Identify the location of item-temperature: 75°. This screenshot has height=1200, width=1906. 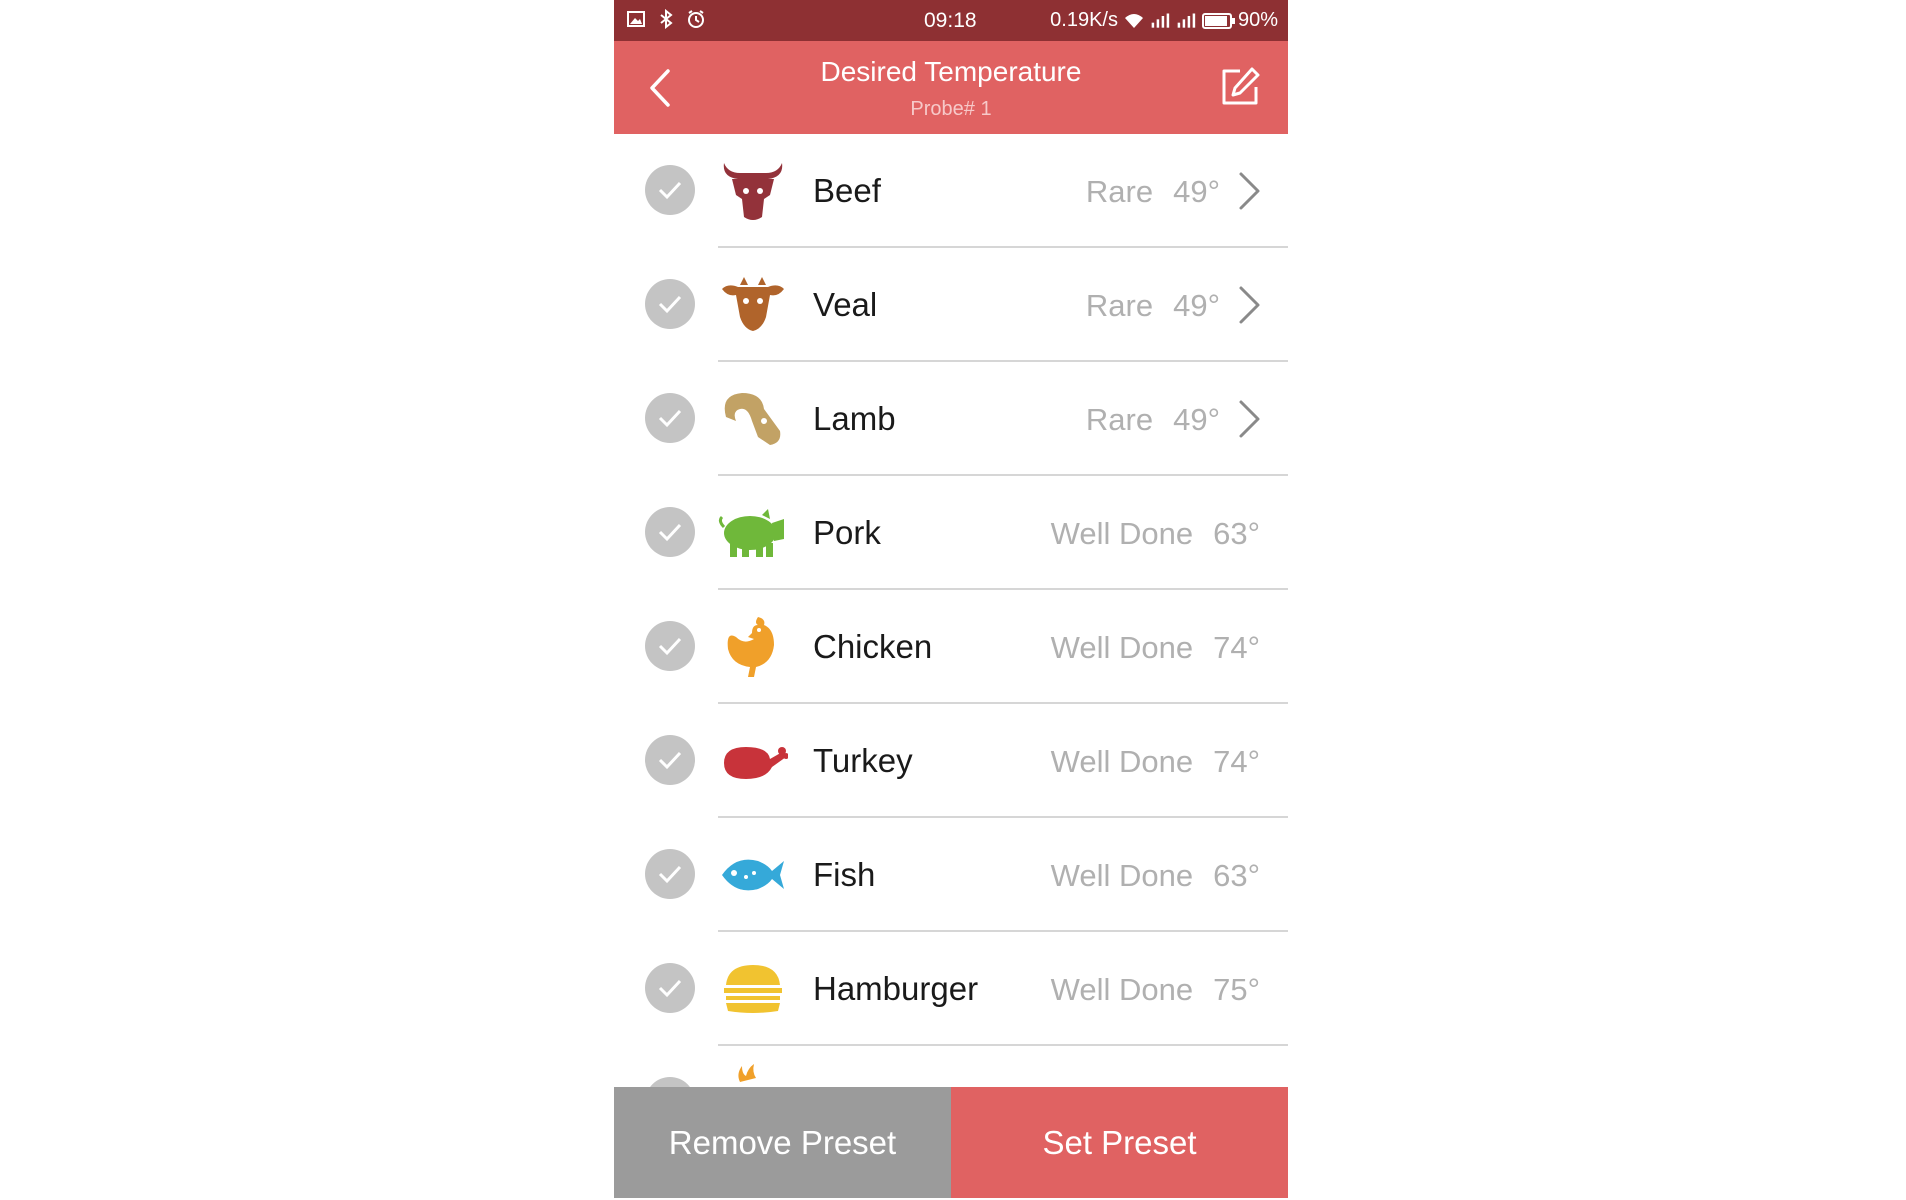
(1236, 989).